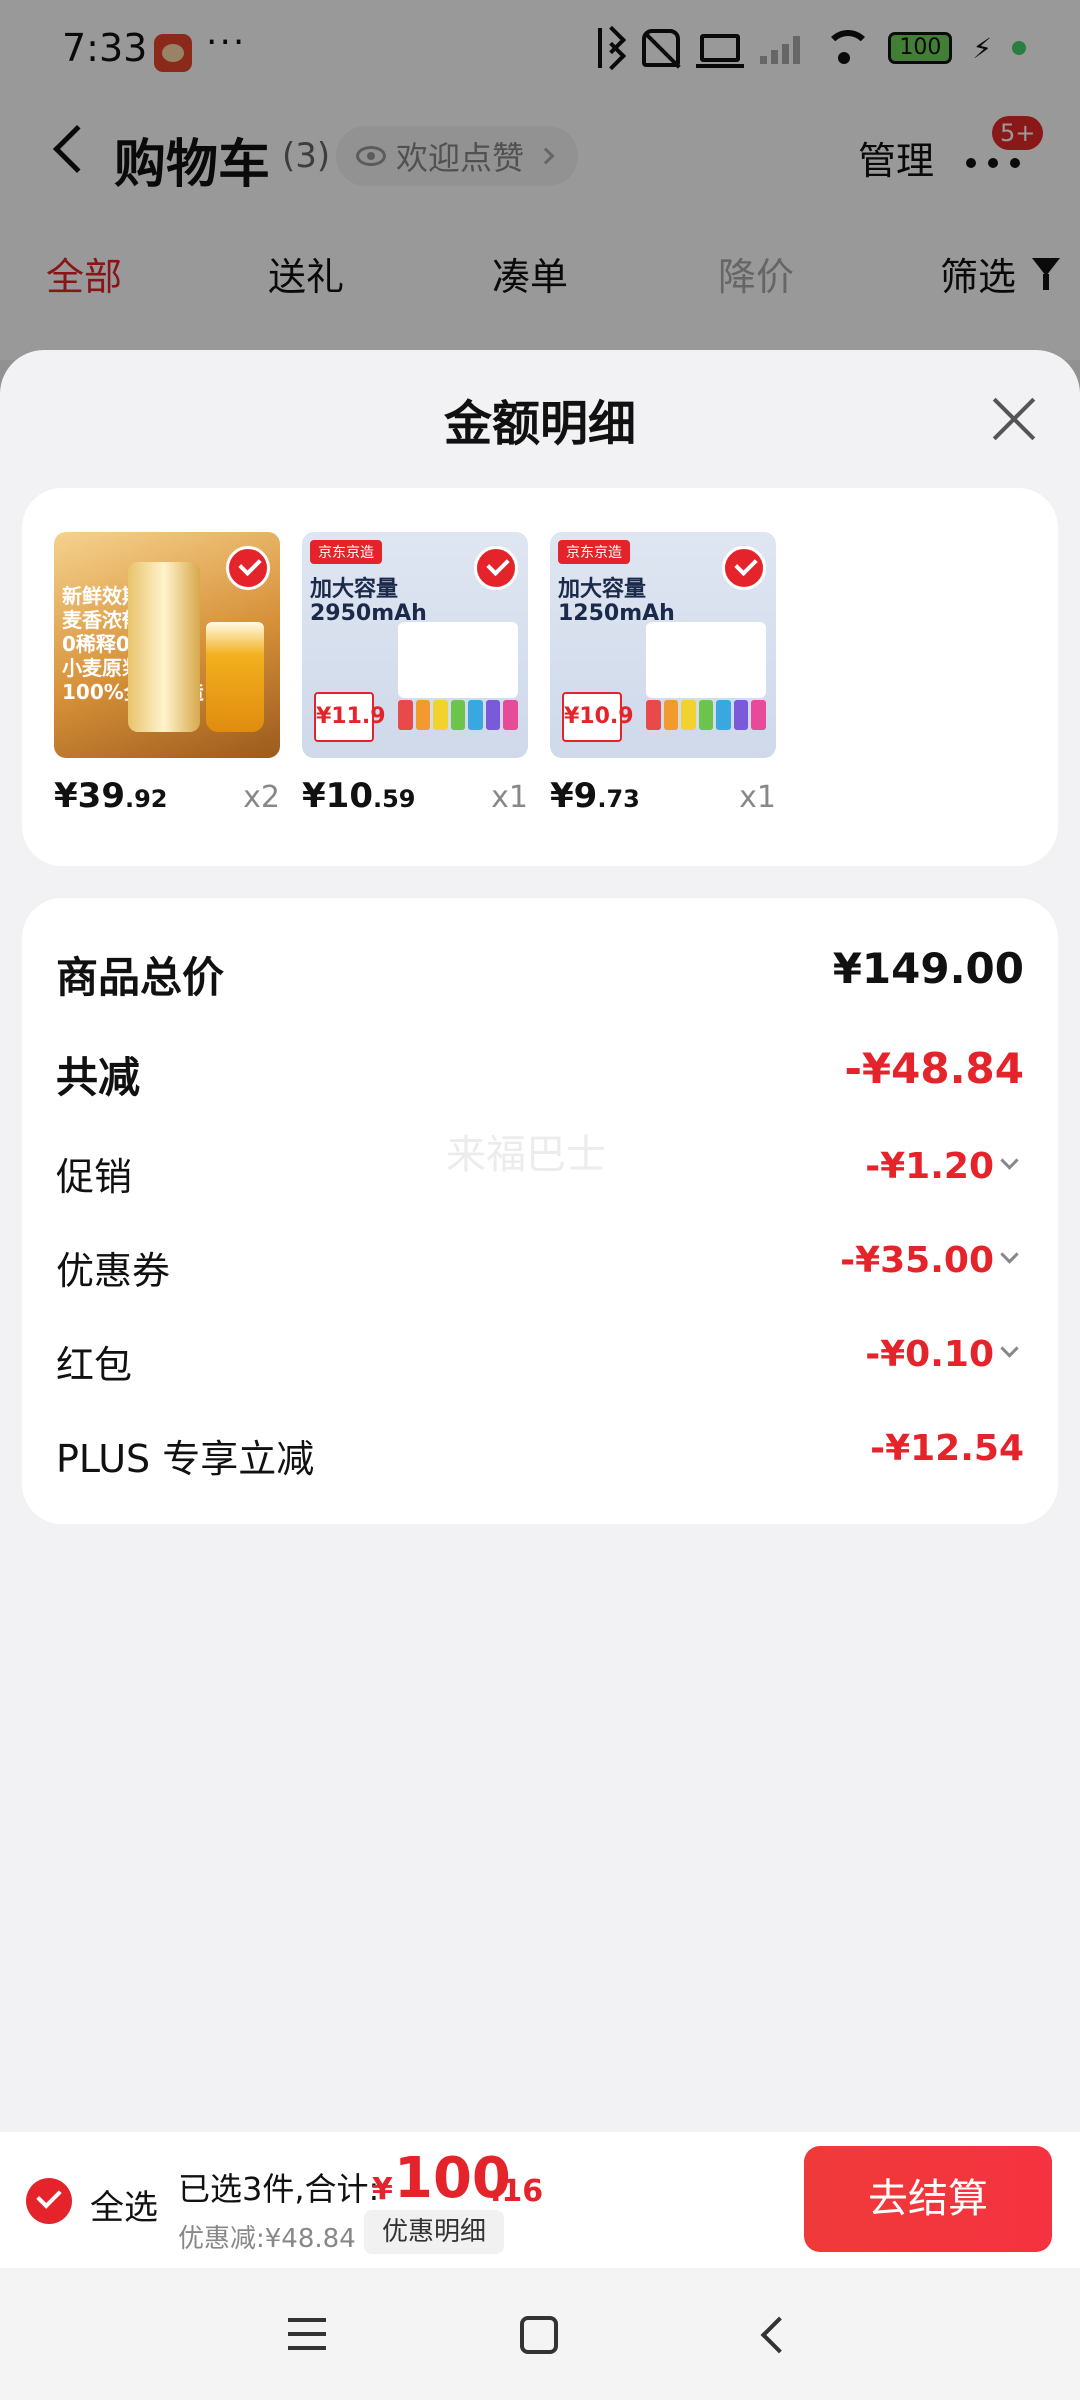 This screenshot has height=2400, width=1080. I want to click on product-image: 新鲜效期 麦香浓郁 0稀释0勾兑 小麦原浆13°P 100%全麦酿造, so click(167, 645).